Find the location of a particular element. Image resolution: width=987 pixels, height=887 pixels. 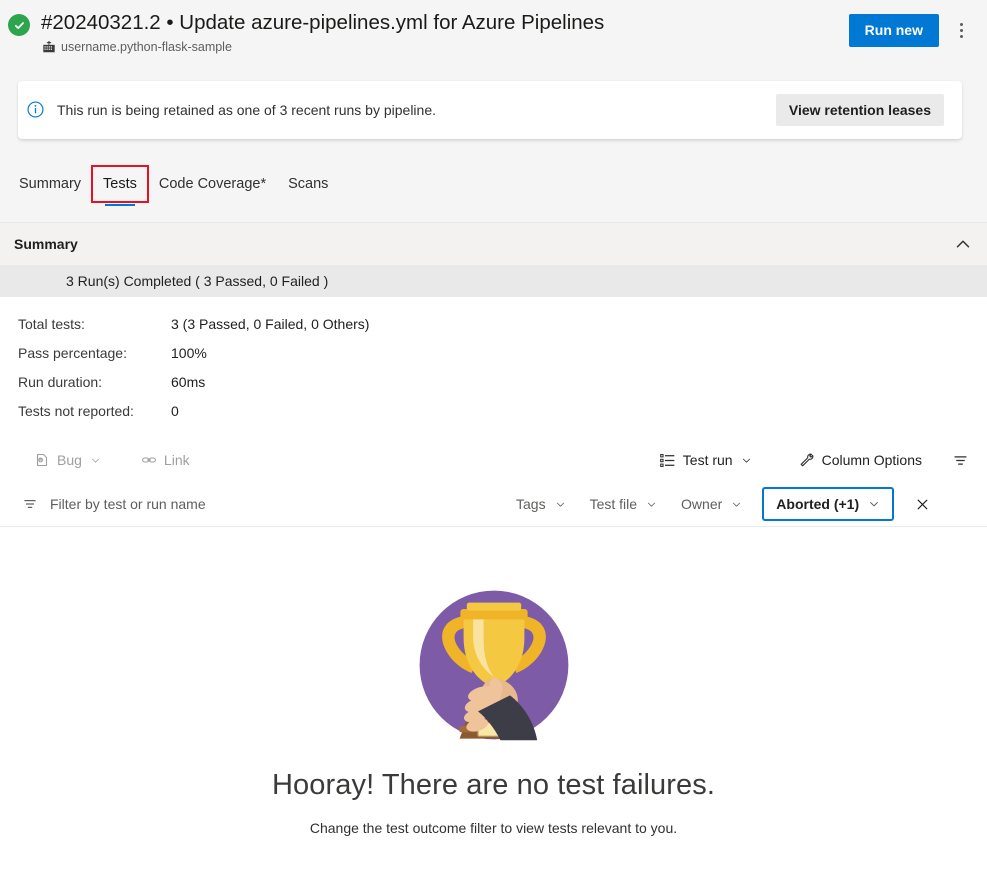

more-actions-button is located at coordinates (961, 30).